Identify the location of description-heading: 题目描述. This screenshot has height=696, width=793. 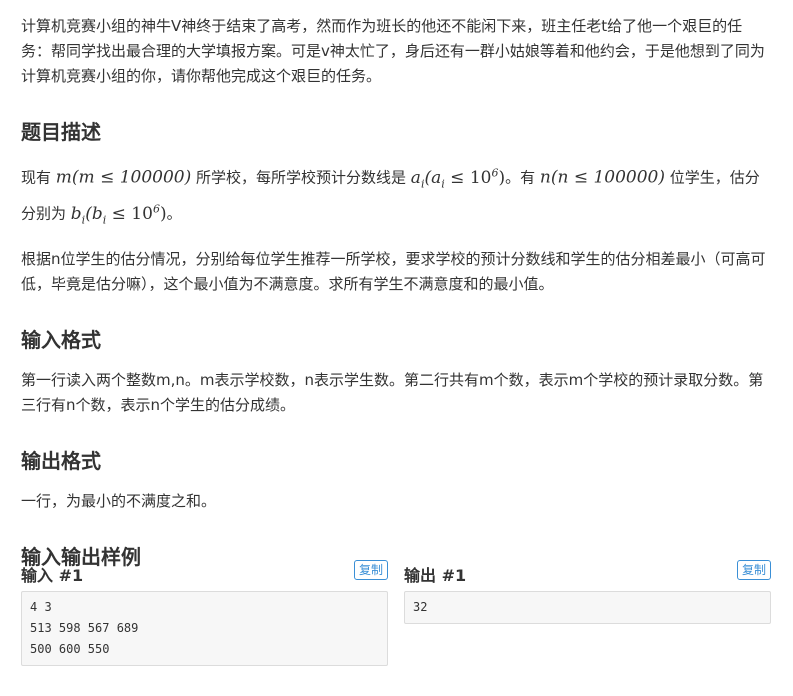
(61, 132).